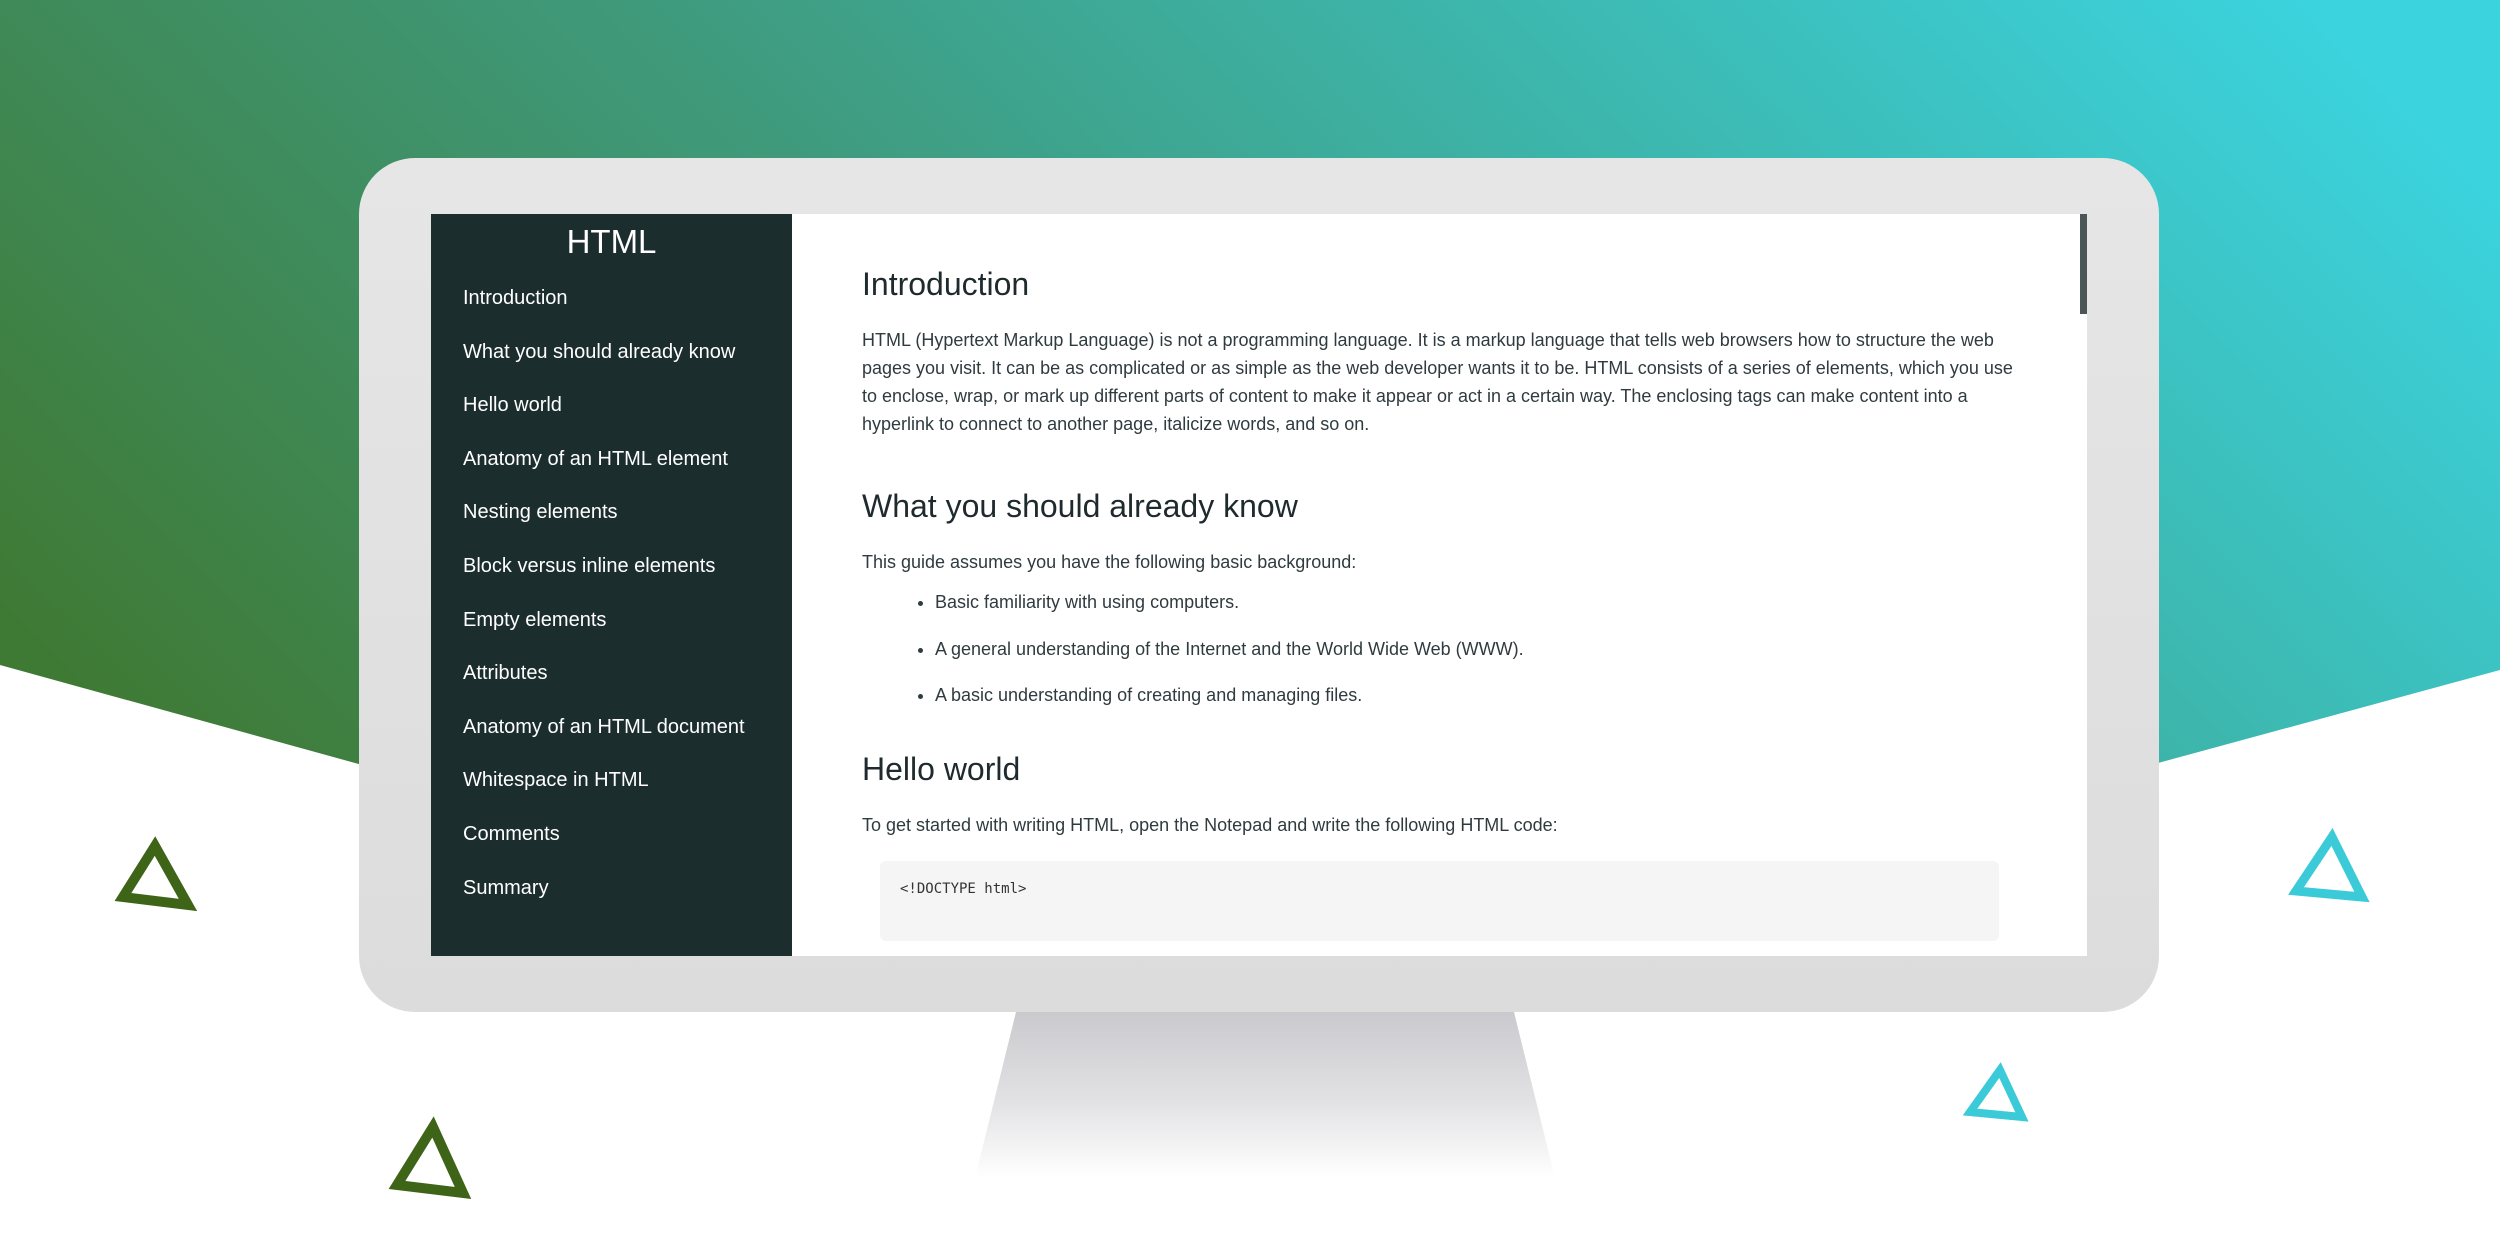 This screenshot has height=1250, width=2500. I want to click on monitor-stand, so click(1265, 1093).